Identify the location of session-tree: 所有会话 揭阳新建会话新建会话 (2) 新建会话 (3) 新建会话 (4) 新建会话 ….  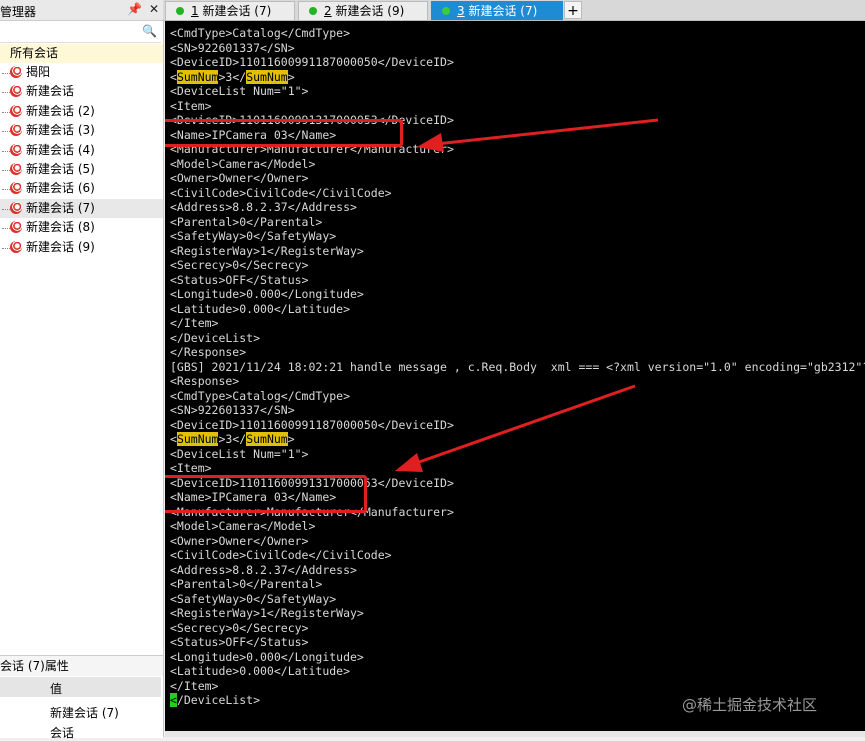
(81, 150).